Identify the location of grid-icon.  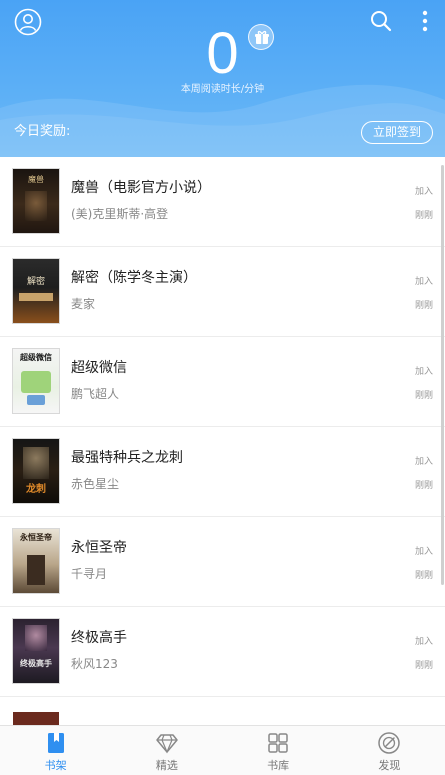
(278, 743).